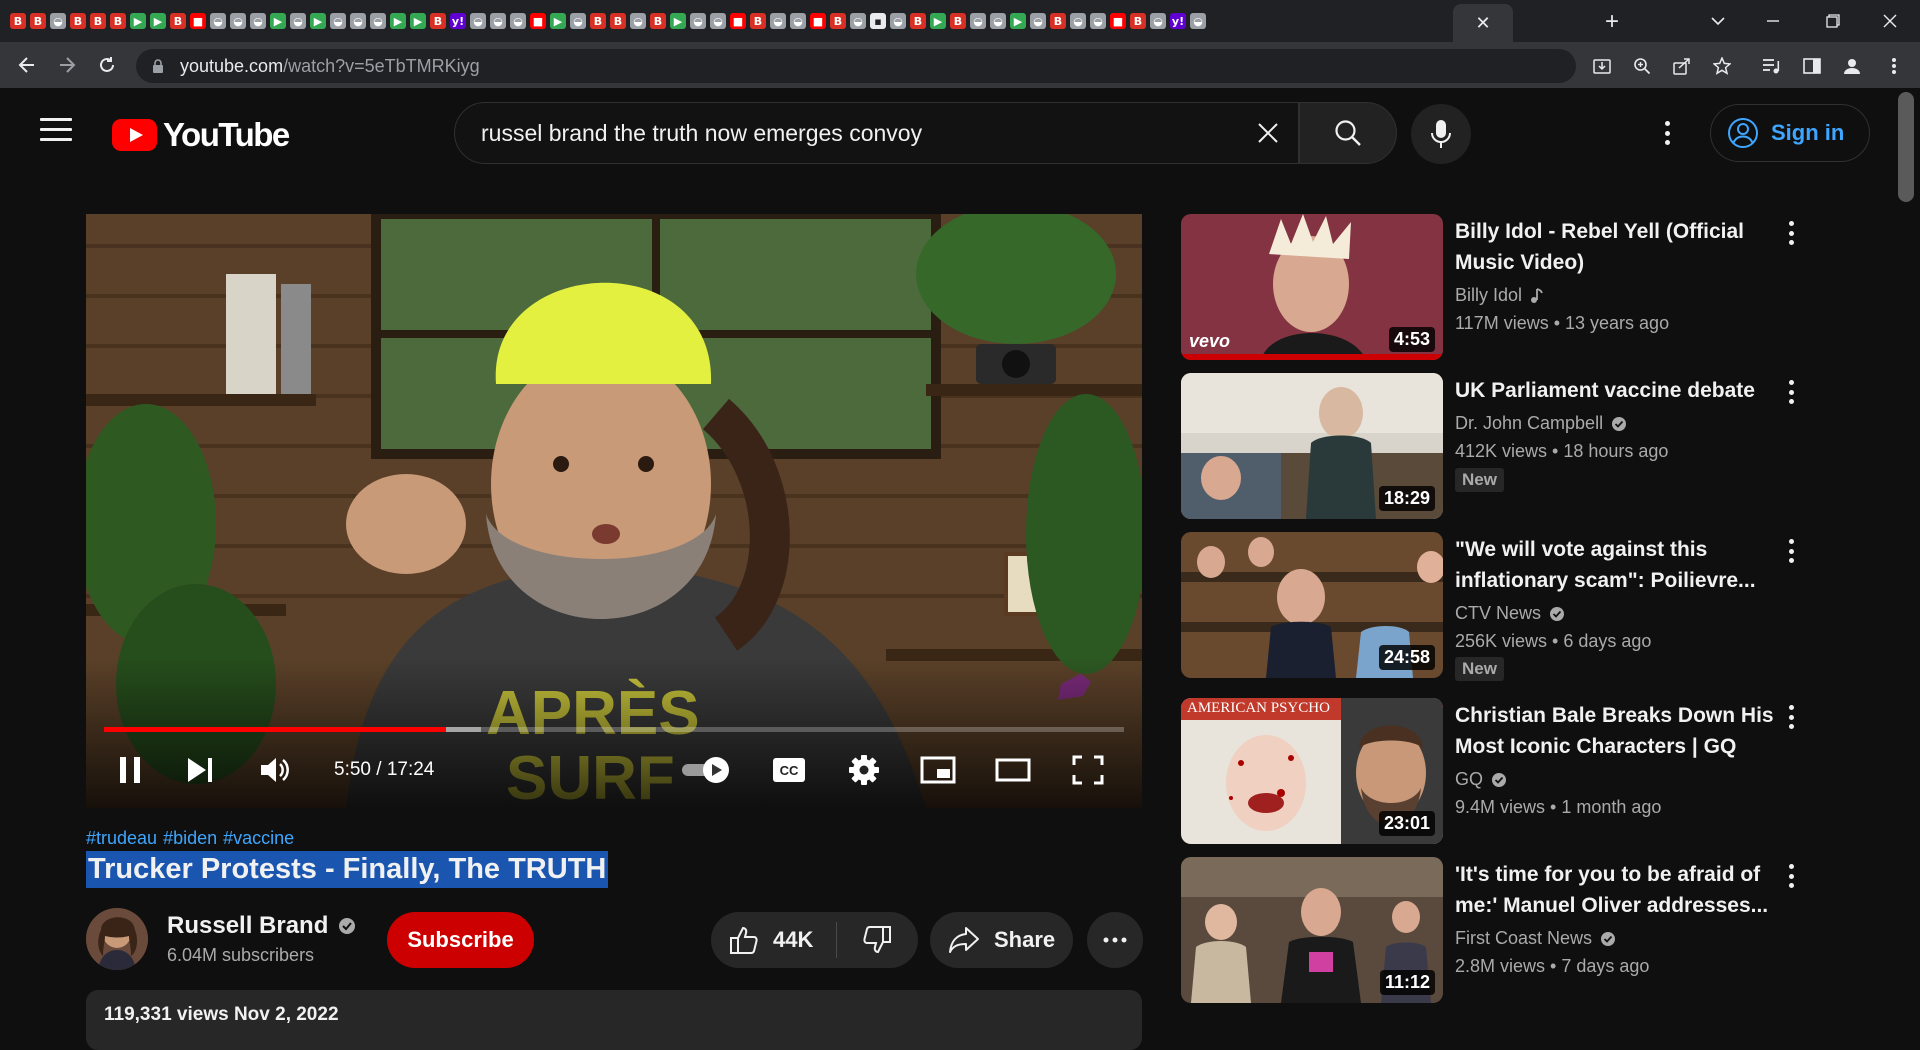  What do you see at coordinates (1642, 66) in the screenshot?
I see `zoom-button` at bounding box center [1642, 66].